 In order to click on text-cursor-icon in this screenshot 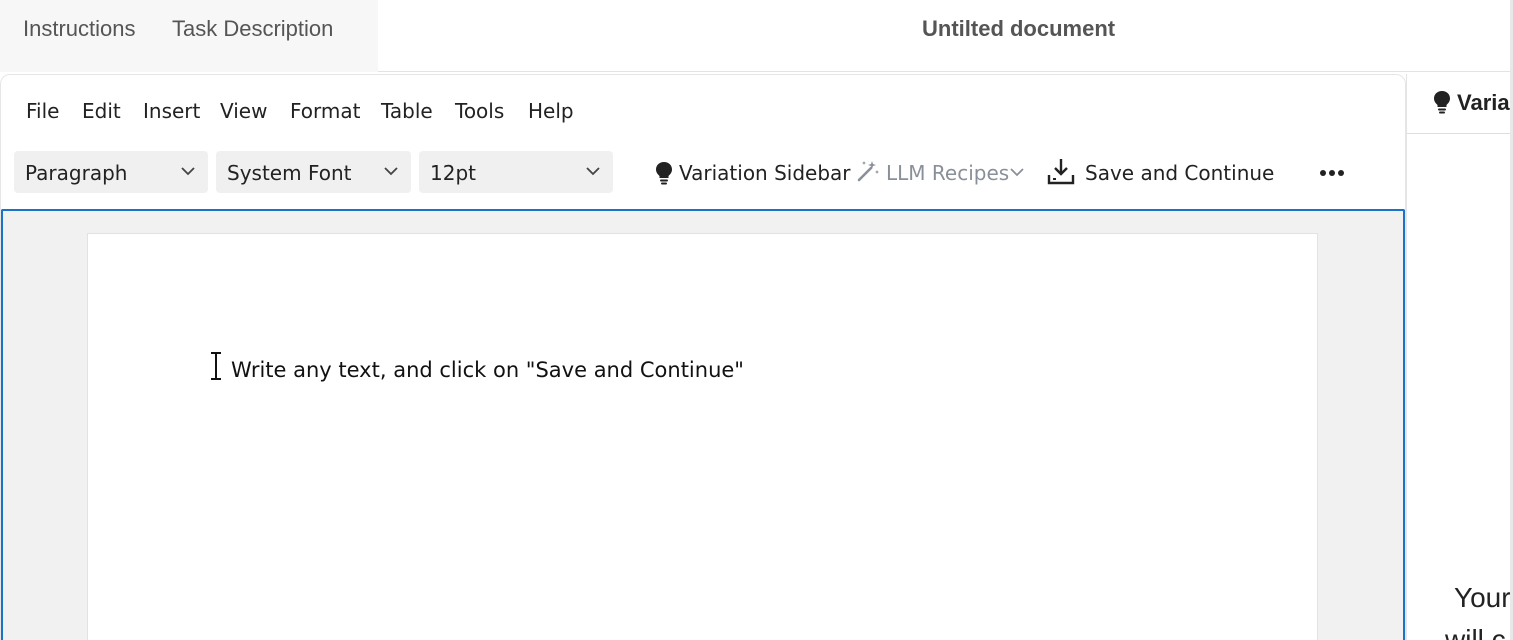, I will do `click(216, 366)`.